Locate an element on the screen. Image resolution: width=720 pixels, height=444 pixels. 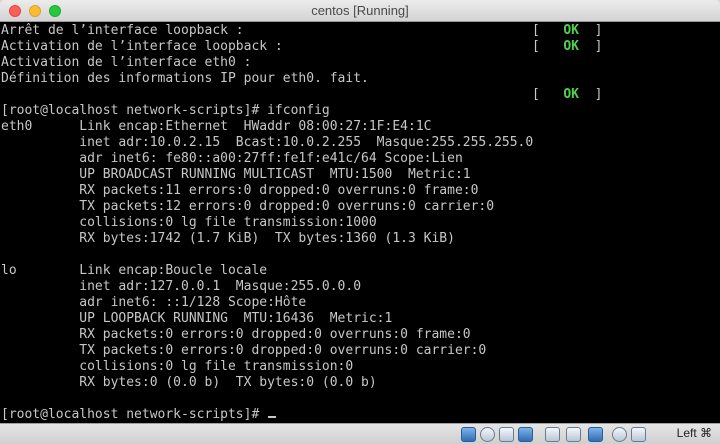
terminal-line: collisions:0 lg file transmission:1000 is located at coordinates (189, 222).